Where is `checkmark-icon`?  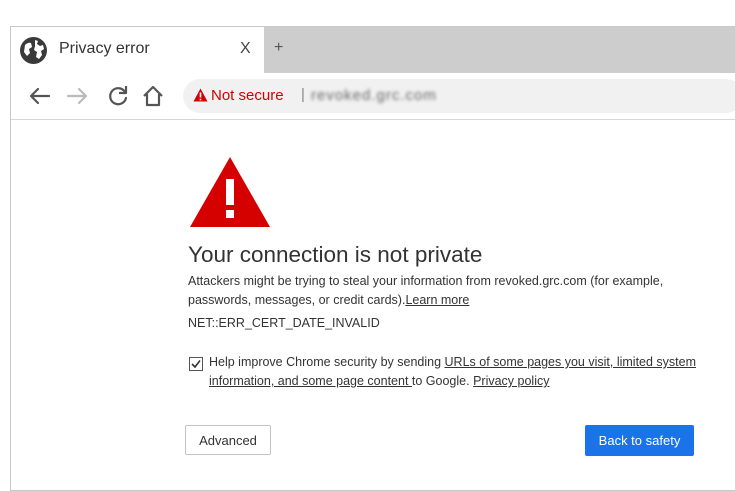 checkmark-icon is located at coordinates (196, 364).